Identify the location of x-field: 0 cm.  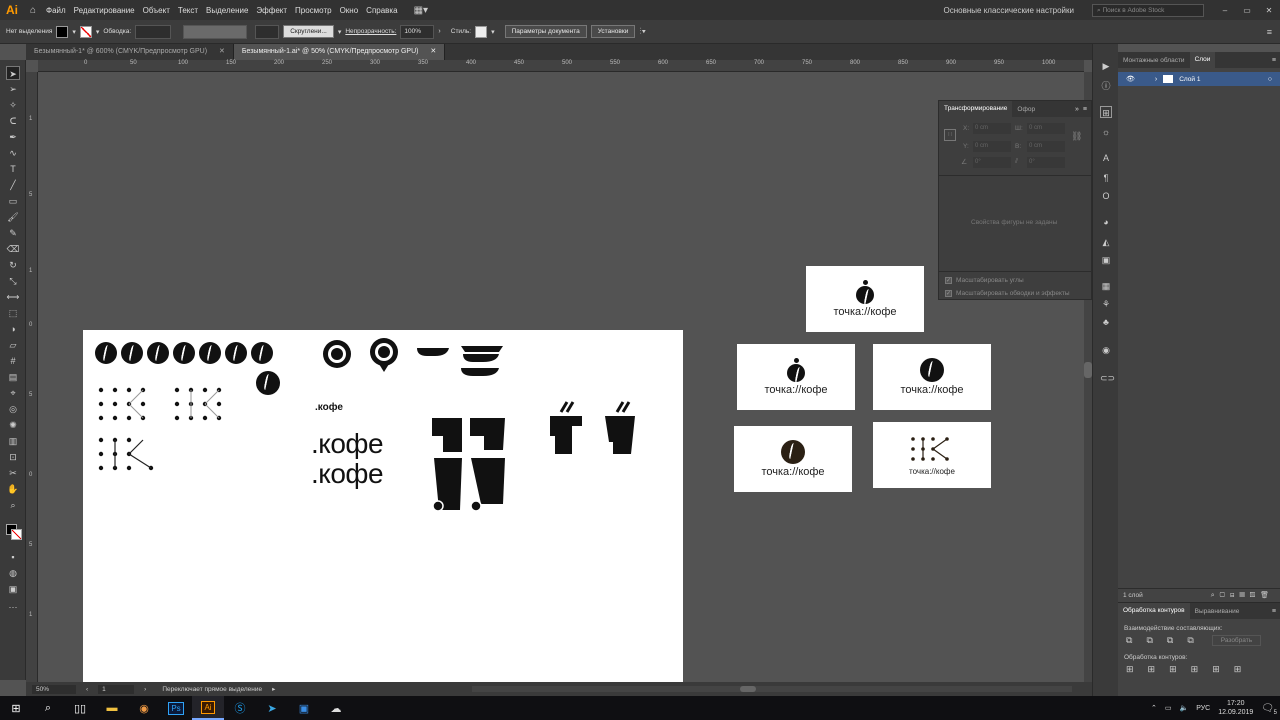
(992, 128).